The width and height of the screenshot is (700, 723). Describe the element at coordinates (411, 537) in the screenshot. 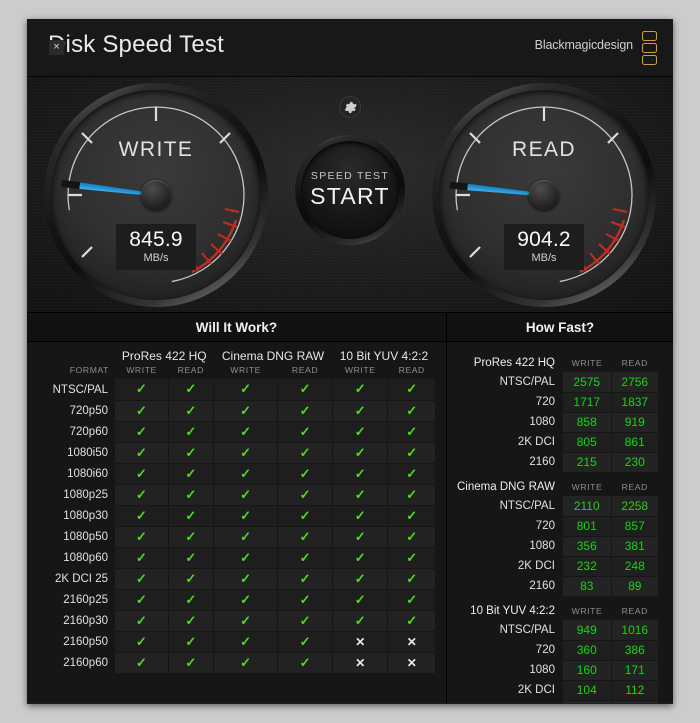

I see `support-cell-7-5: ✓` at that location.